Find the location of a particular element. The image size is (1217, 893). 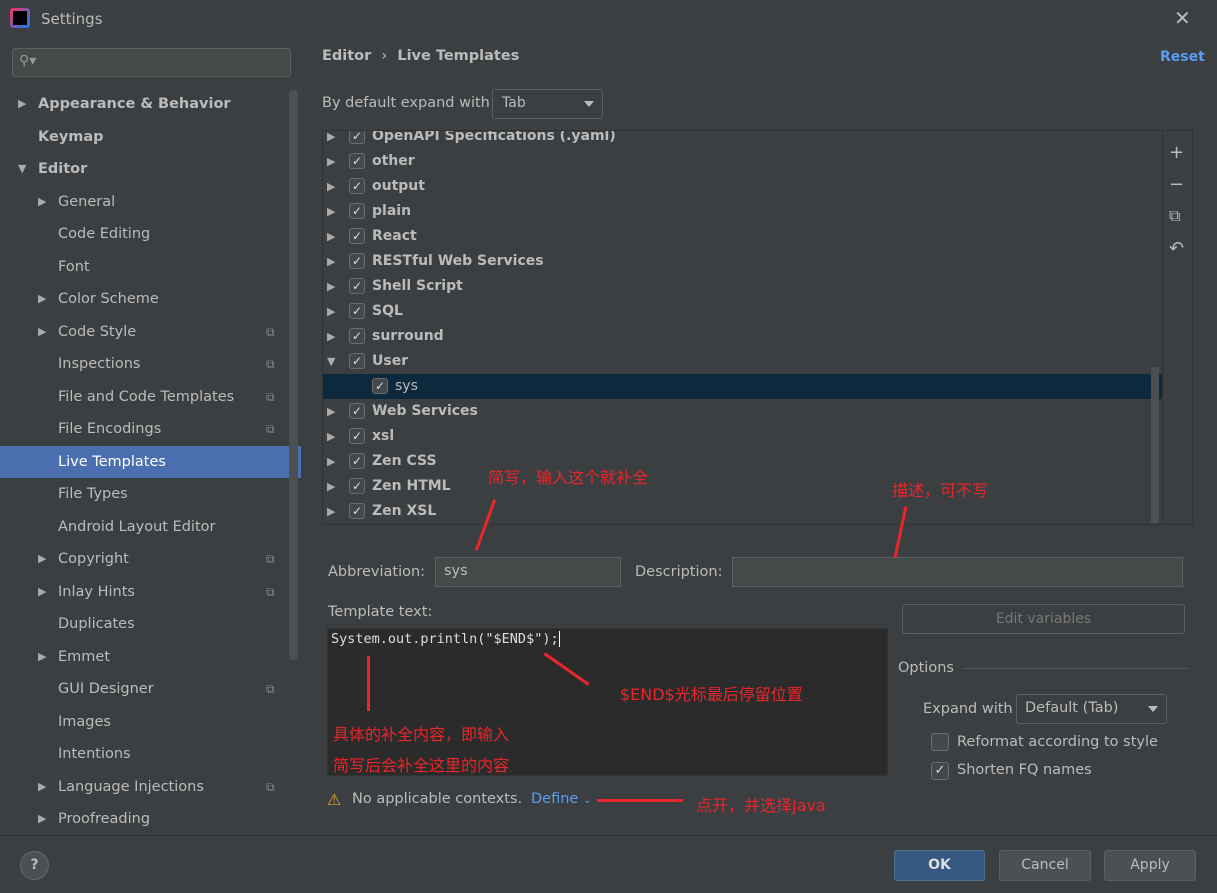

tree-row: ✓ sys is located at coordinates (742, 386).